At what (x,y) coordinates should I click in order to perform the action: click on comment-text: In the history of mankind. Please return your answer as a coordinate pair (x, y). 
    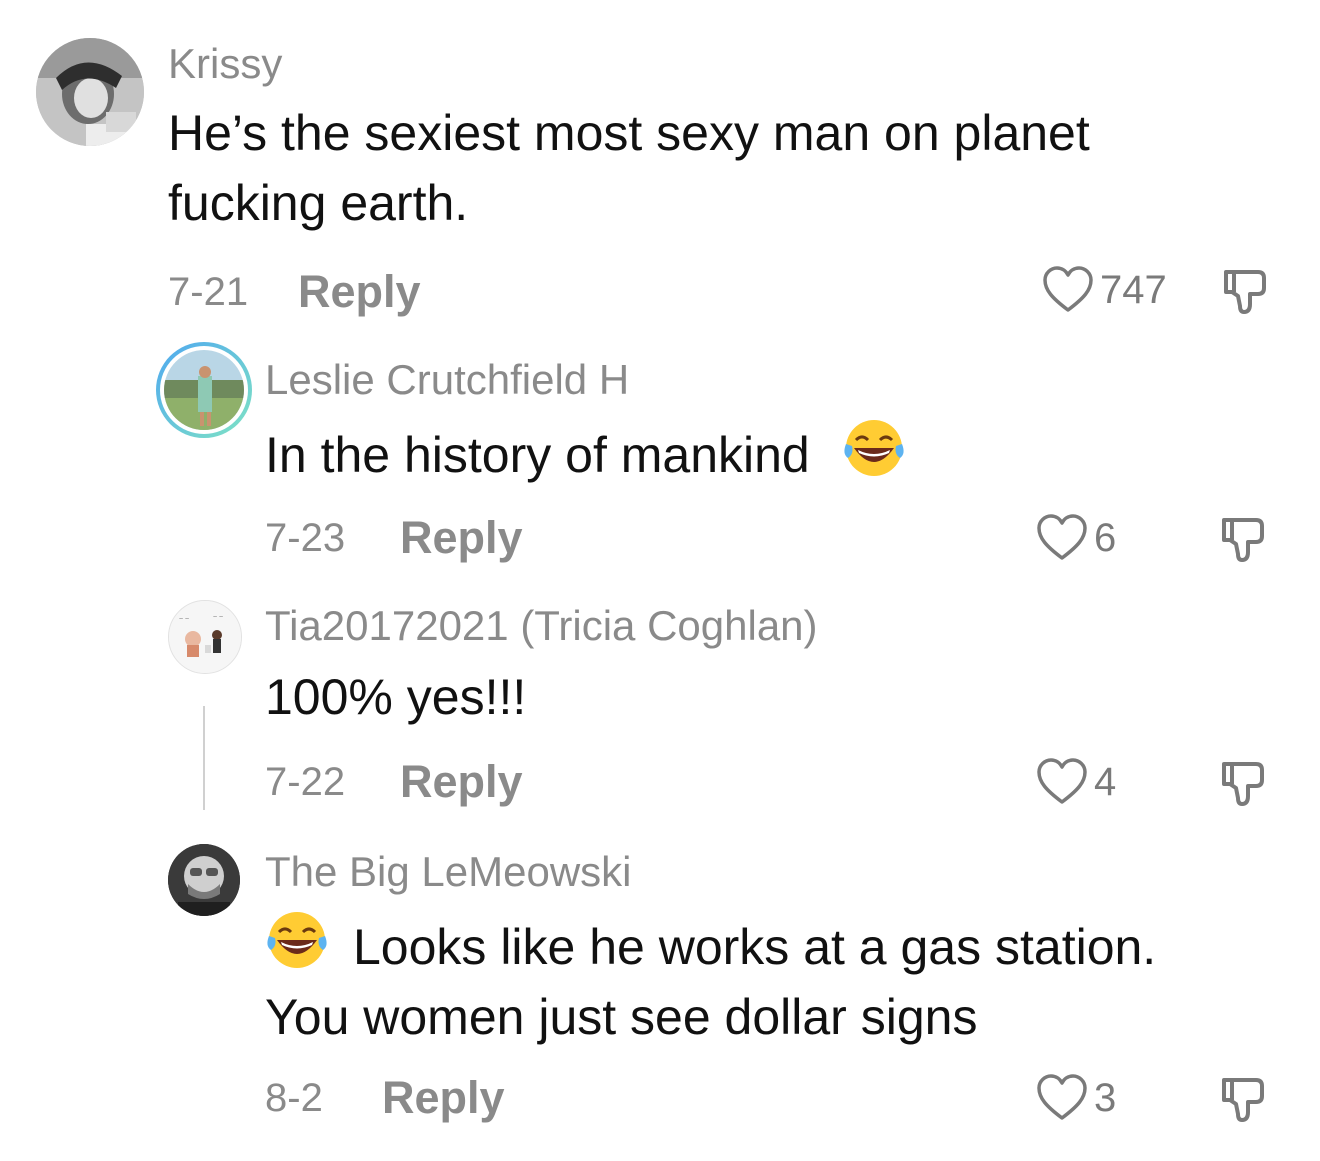
    Looking at the image, I should click on (585, 453).